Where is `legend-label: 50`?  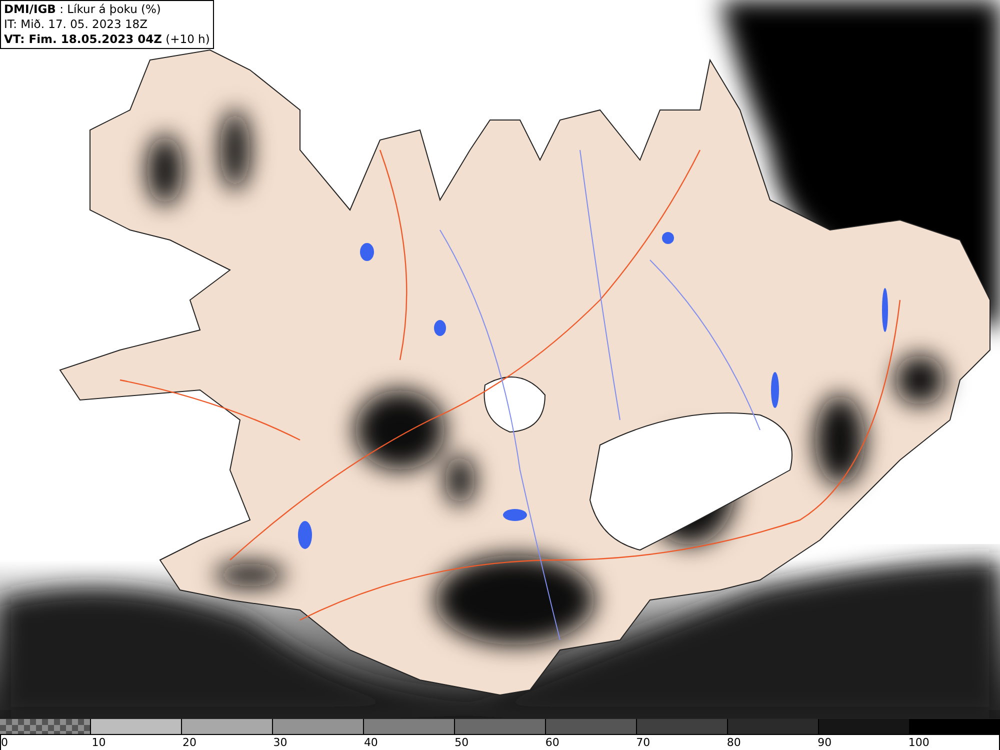 legend-label: 50 is located at coordinates (461, 742).